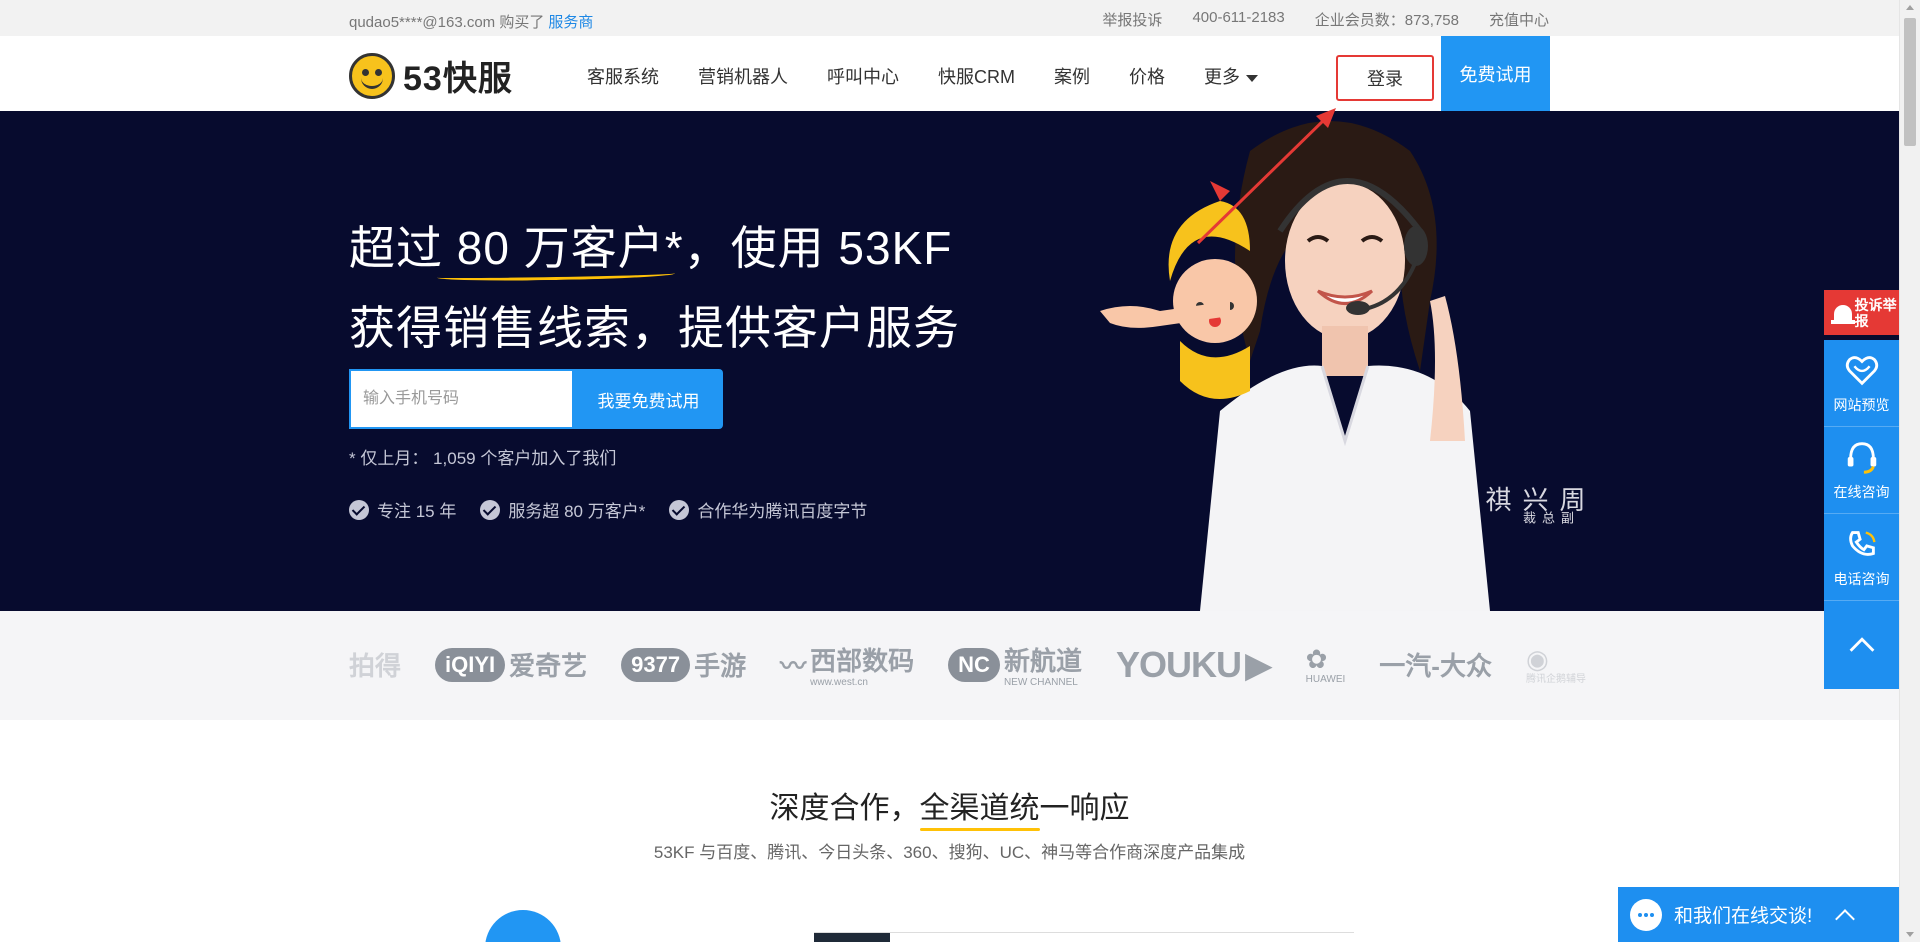 The image size is (1920, 942). I want to click on client-logo-sub: HUAWEI, so click(1325, 679).